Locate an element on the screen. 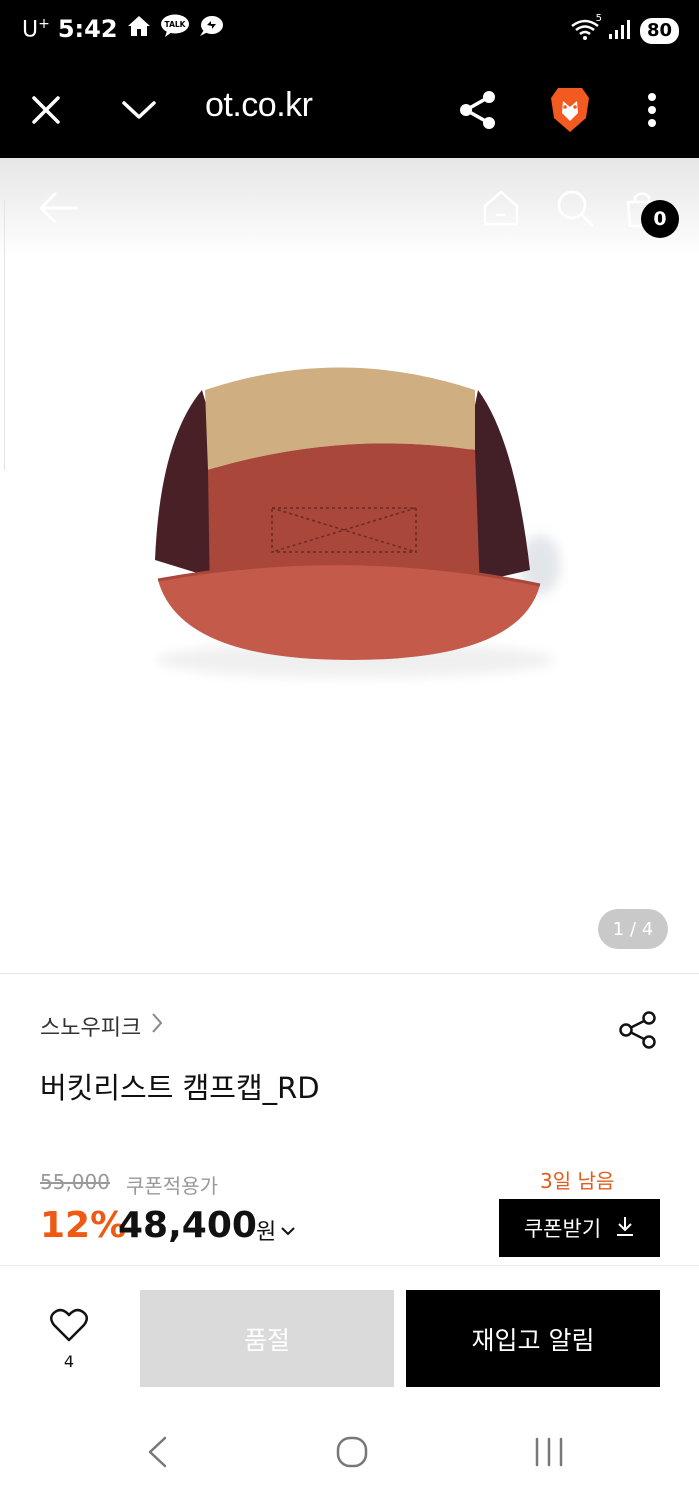  browser-toolbar: ot.co.kr is located at coordinates (349, 110).